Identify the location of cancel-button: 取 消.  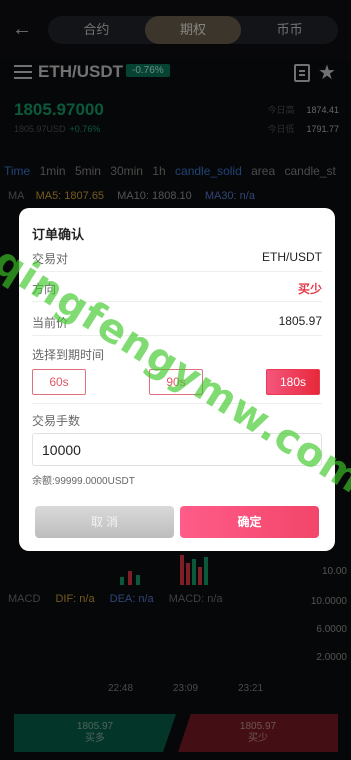
(104, 522).